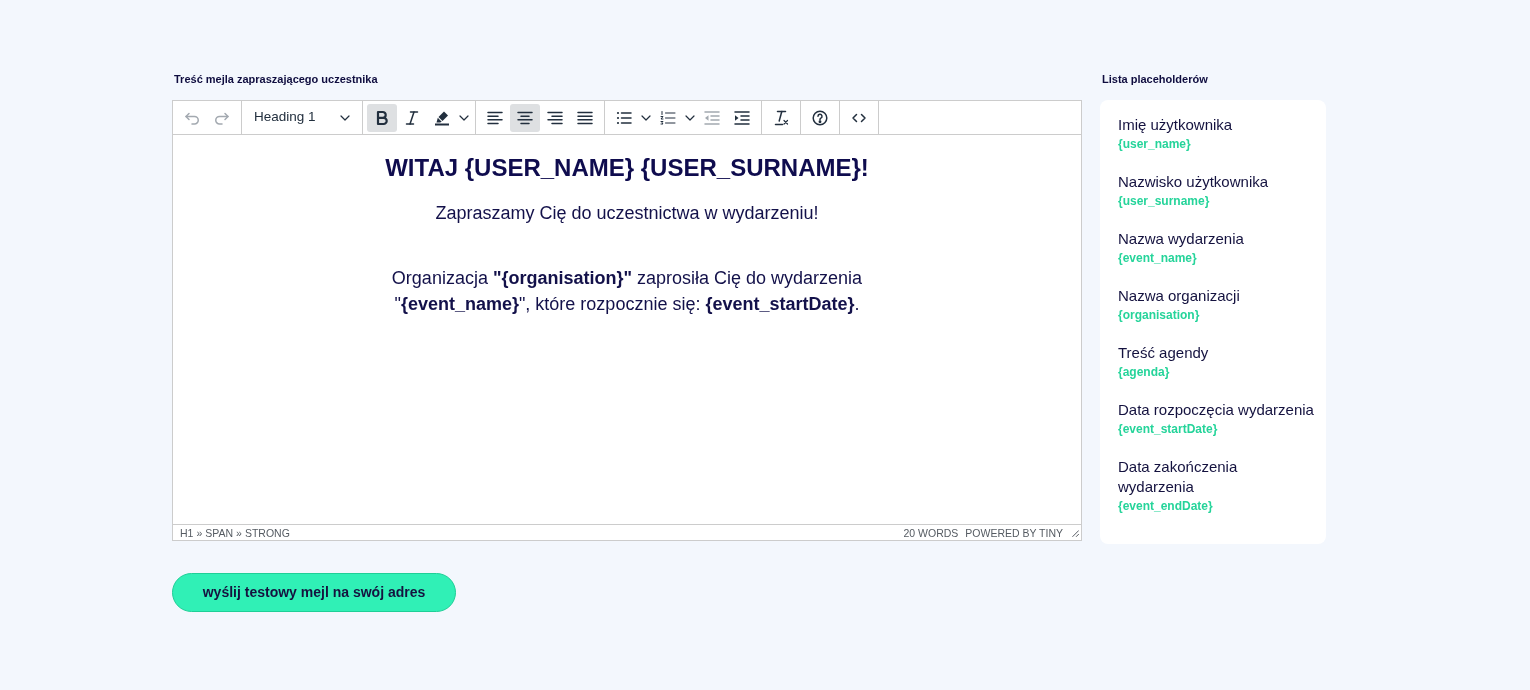  Describe the element at coordinates (495, 117) in the screenshot. I see `align-left-icon` at that location.